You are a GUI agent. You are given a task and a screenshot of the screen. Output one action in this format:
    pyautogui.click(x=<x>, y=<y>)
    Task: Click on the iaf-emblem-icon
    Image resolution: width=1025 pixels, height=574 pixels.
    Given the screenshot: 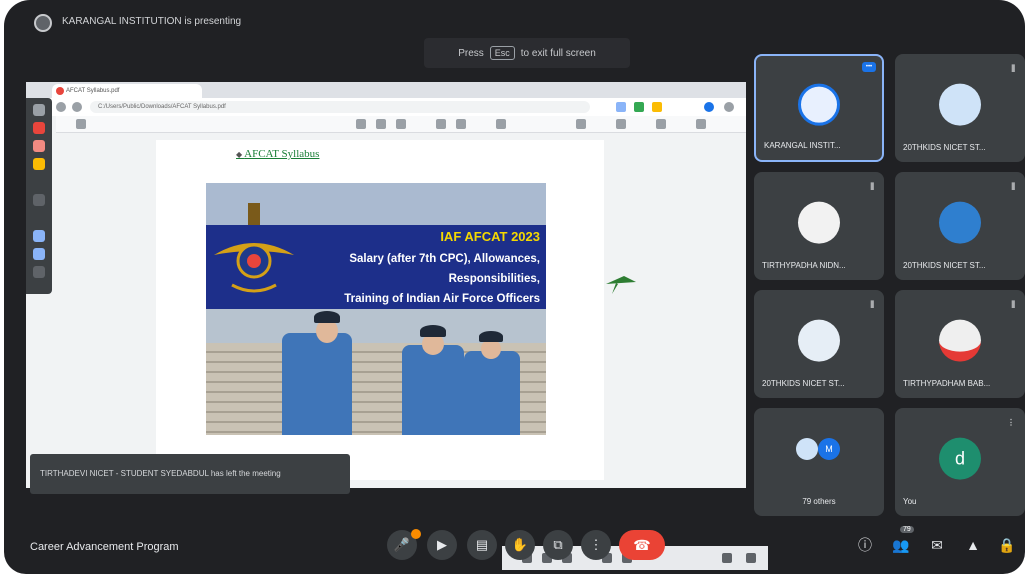 What is the action you would take?
    pyautogui.click(x=254, y=248)
    